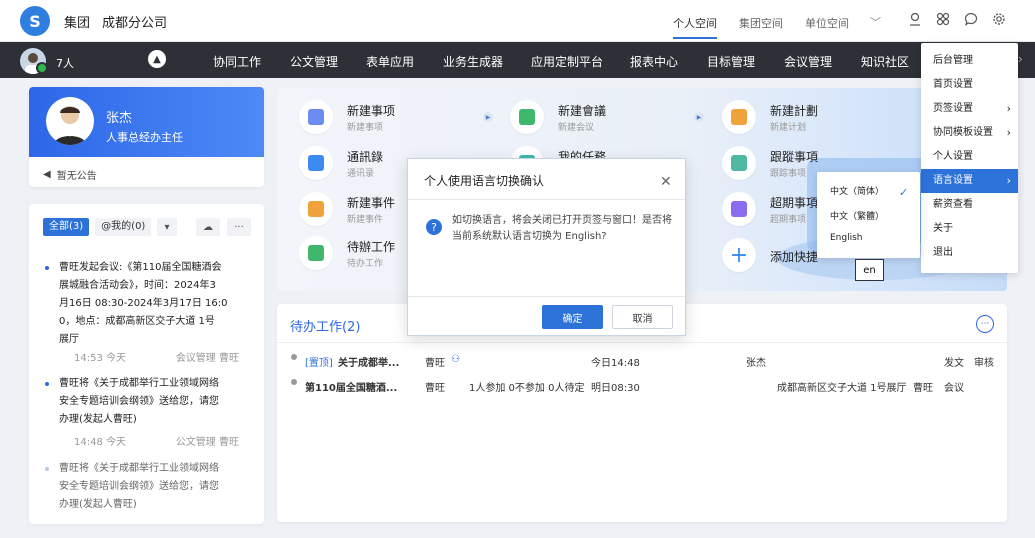 The width and height of the screenshot is (1035, 538). What do you see at coordinates (739, 209) in the screenshot?
I see `overdue-icon` at bounding box center [739, 209].